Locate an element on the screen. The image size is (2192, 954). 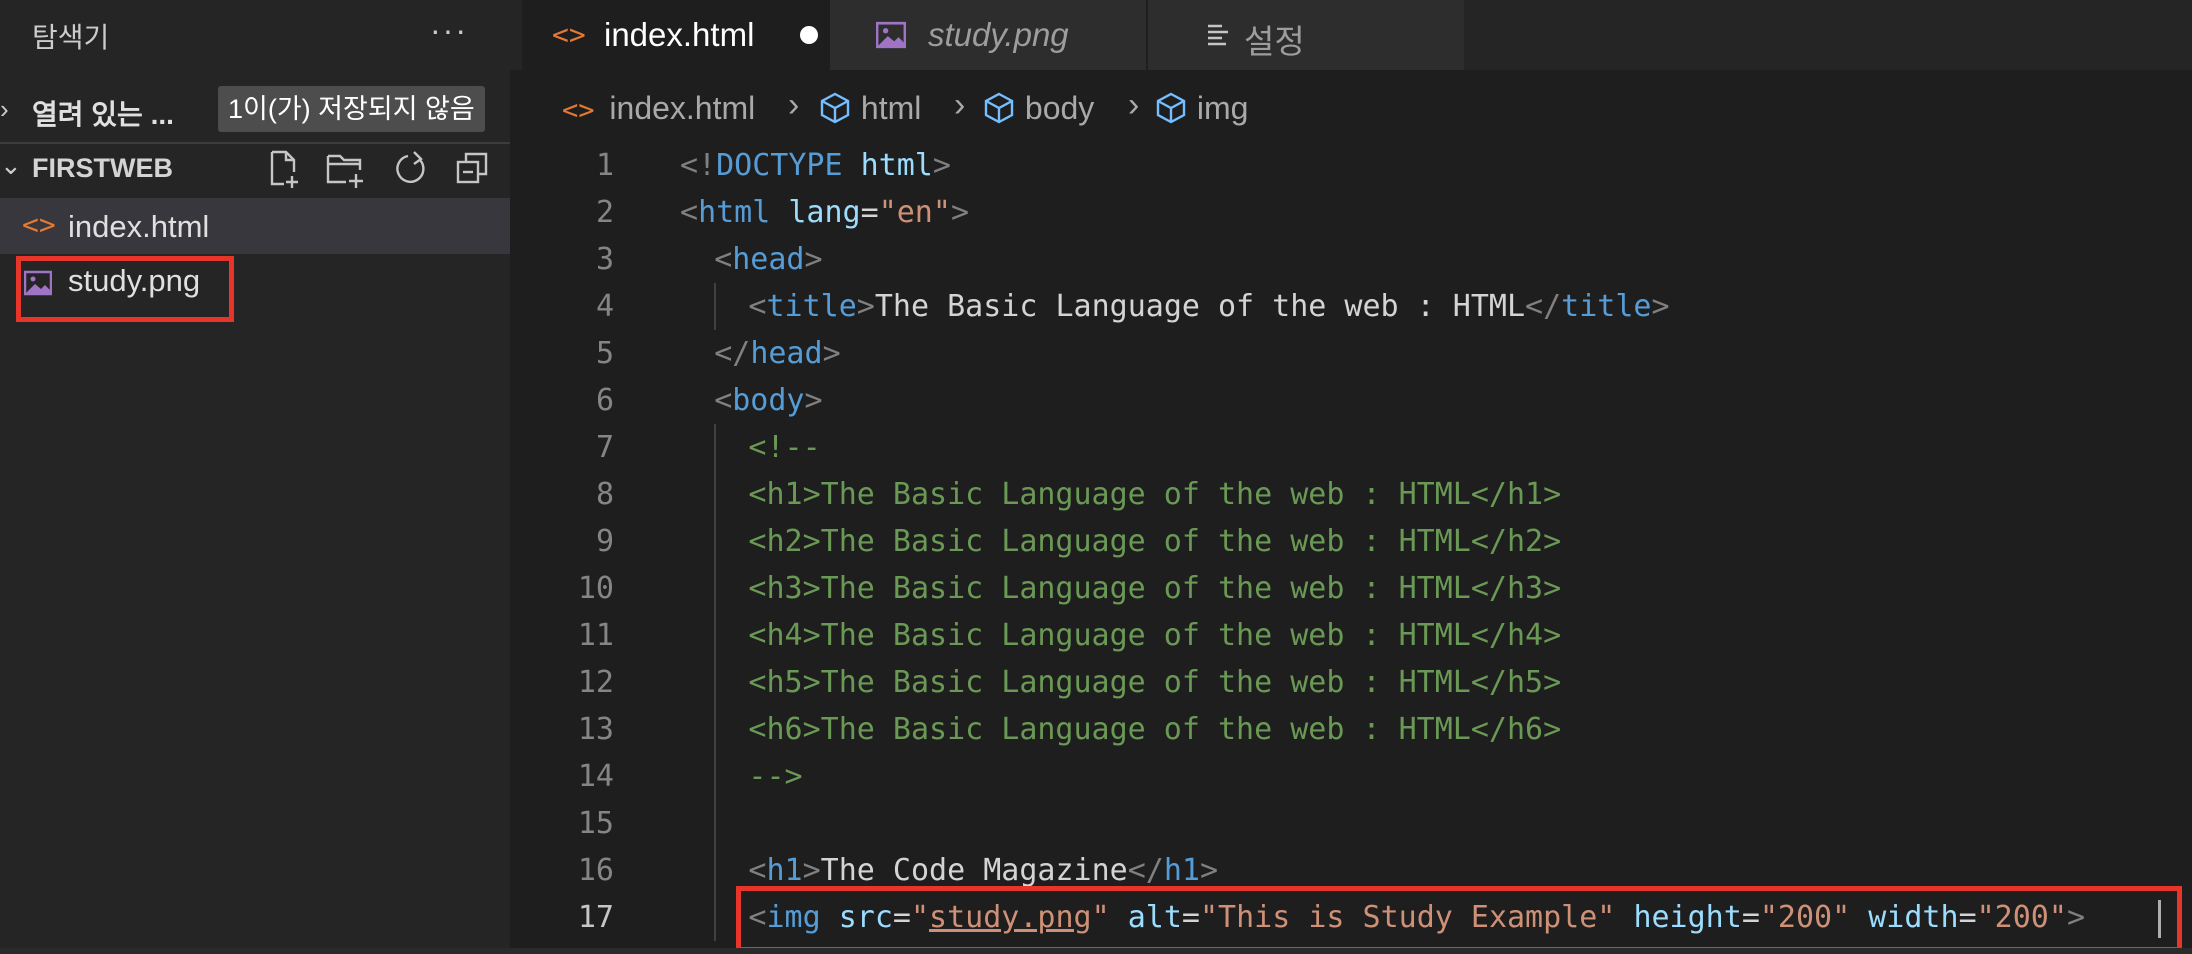
line-number: 12 is located at coordinates (595, 682).